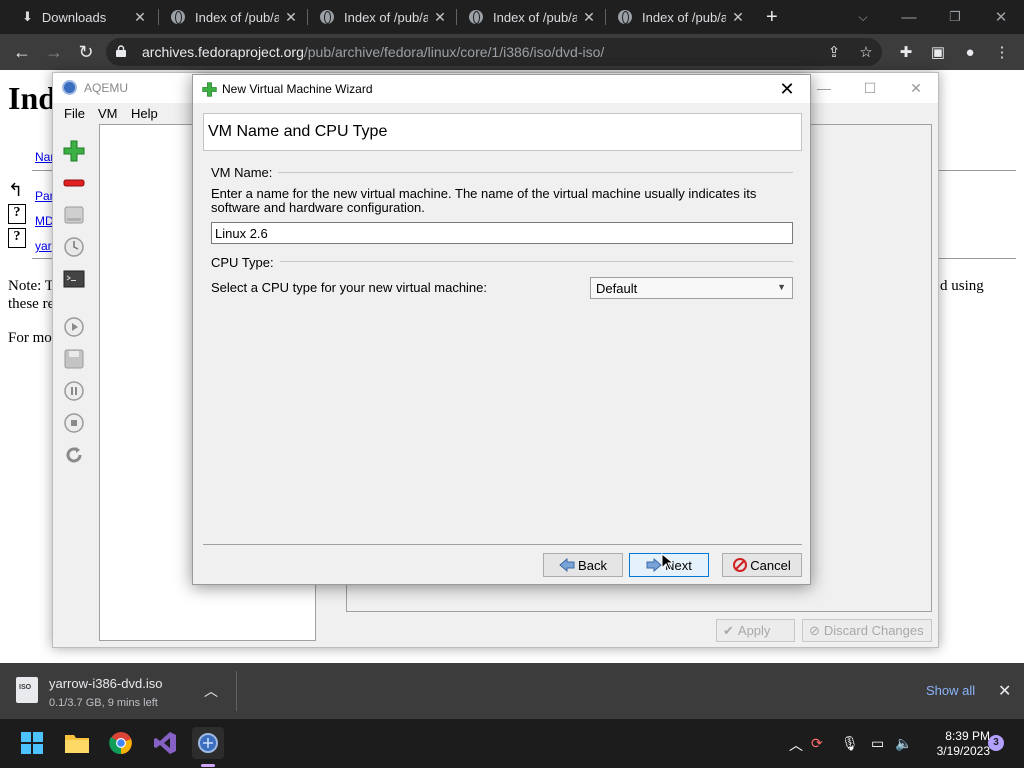  Describe the element at coordinates (108, 113) in the screenshot. I see `menu-vm: VM` at that location.